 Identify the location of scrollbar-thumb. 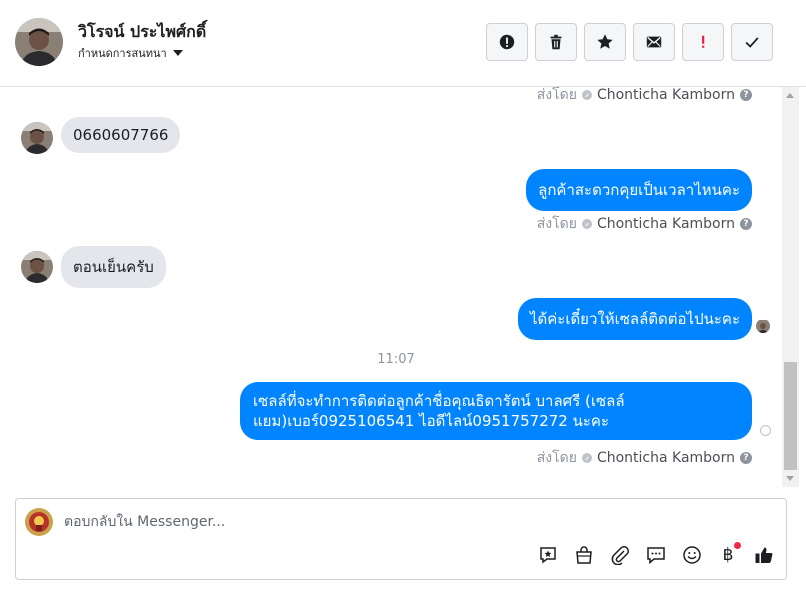
(790, 416).